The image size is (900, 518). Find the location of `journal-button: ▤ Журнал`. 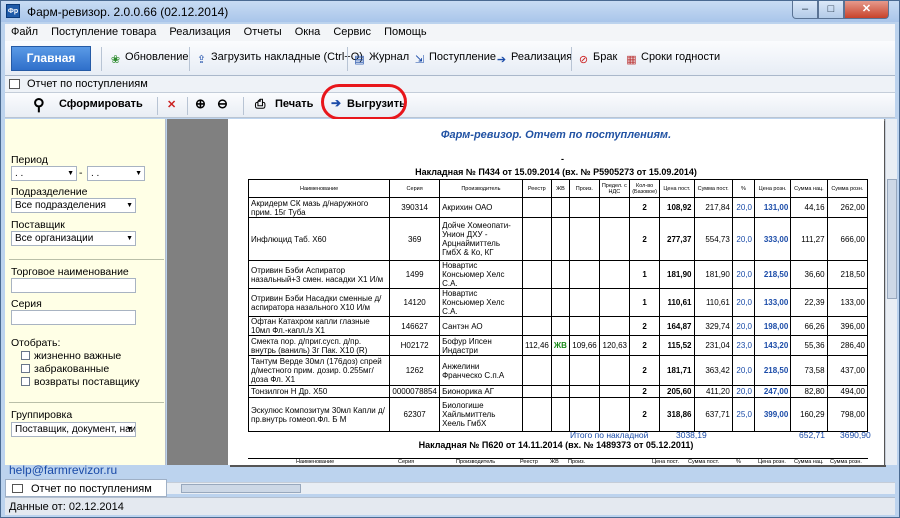

journal-button: ▤ Журнал is located at coordinates (381, 59).